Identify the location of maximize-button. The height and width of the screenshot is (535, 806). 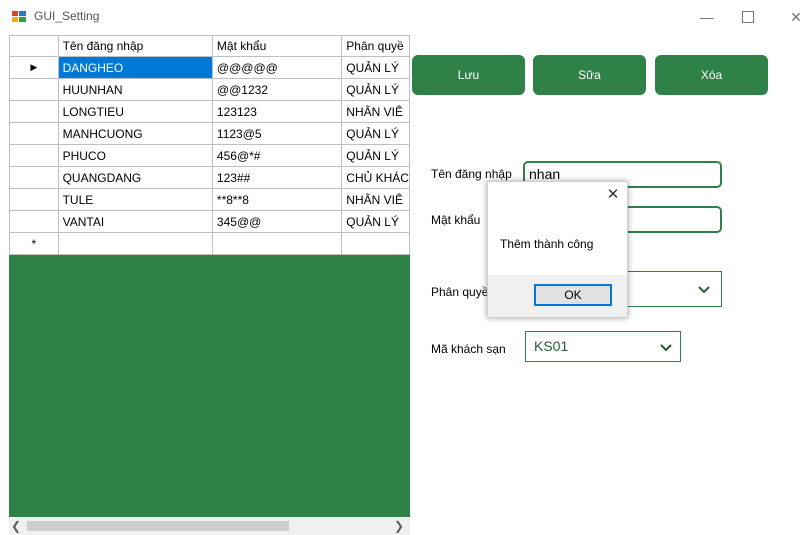
(748, 17).